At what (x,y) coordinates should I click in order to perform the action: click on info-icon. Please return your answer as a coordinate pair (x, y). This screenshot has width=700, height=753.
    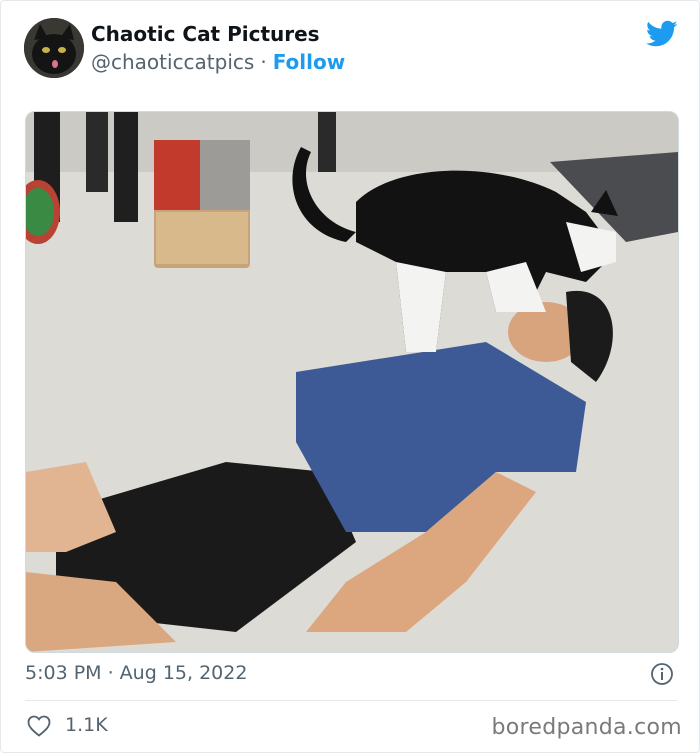
    Looking at the image, I should click on (662, 674).